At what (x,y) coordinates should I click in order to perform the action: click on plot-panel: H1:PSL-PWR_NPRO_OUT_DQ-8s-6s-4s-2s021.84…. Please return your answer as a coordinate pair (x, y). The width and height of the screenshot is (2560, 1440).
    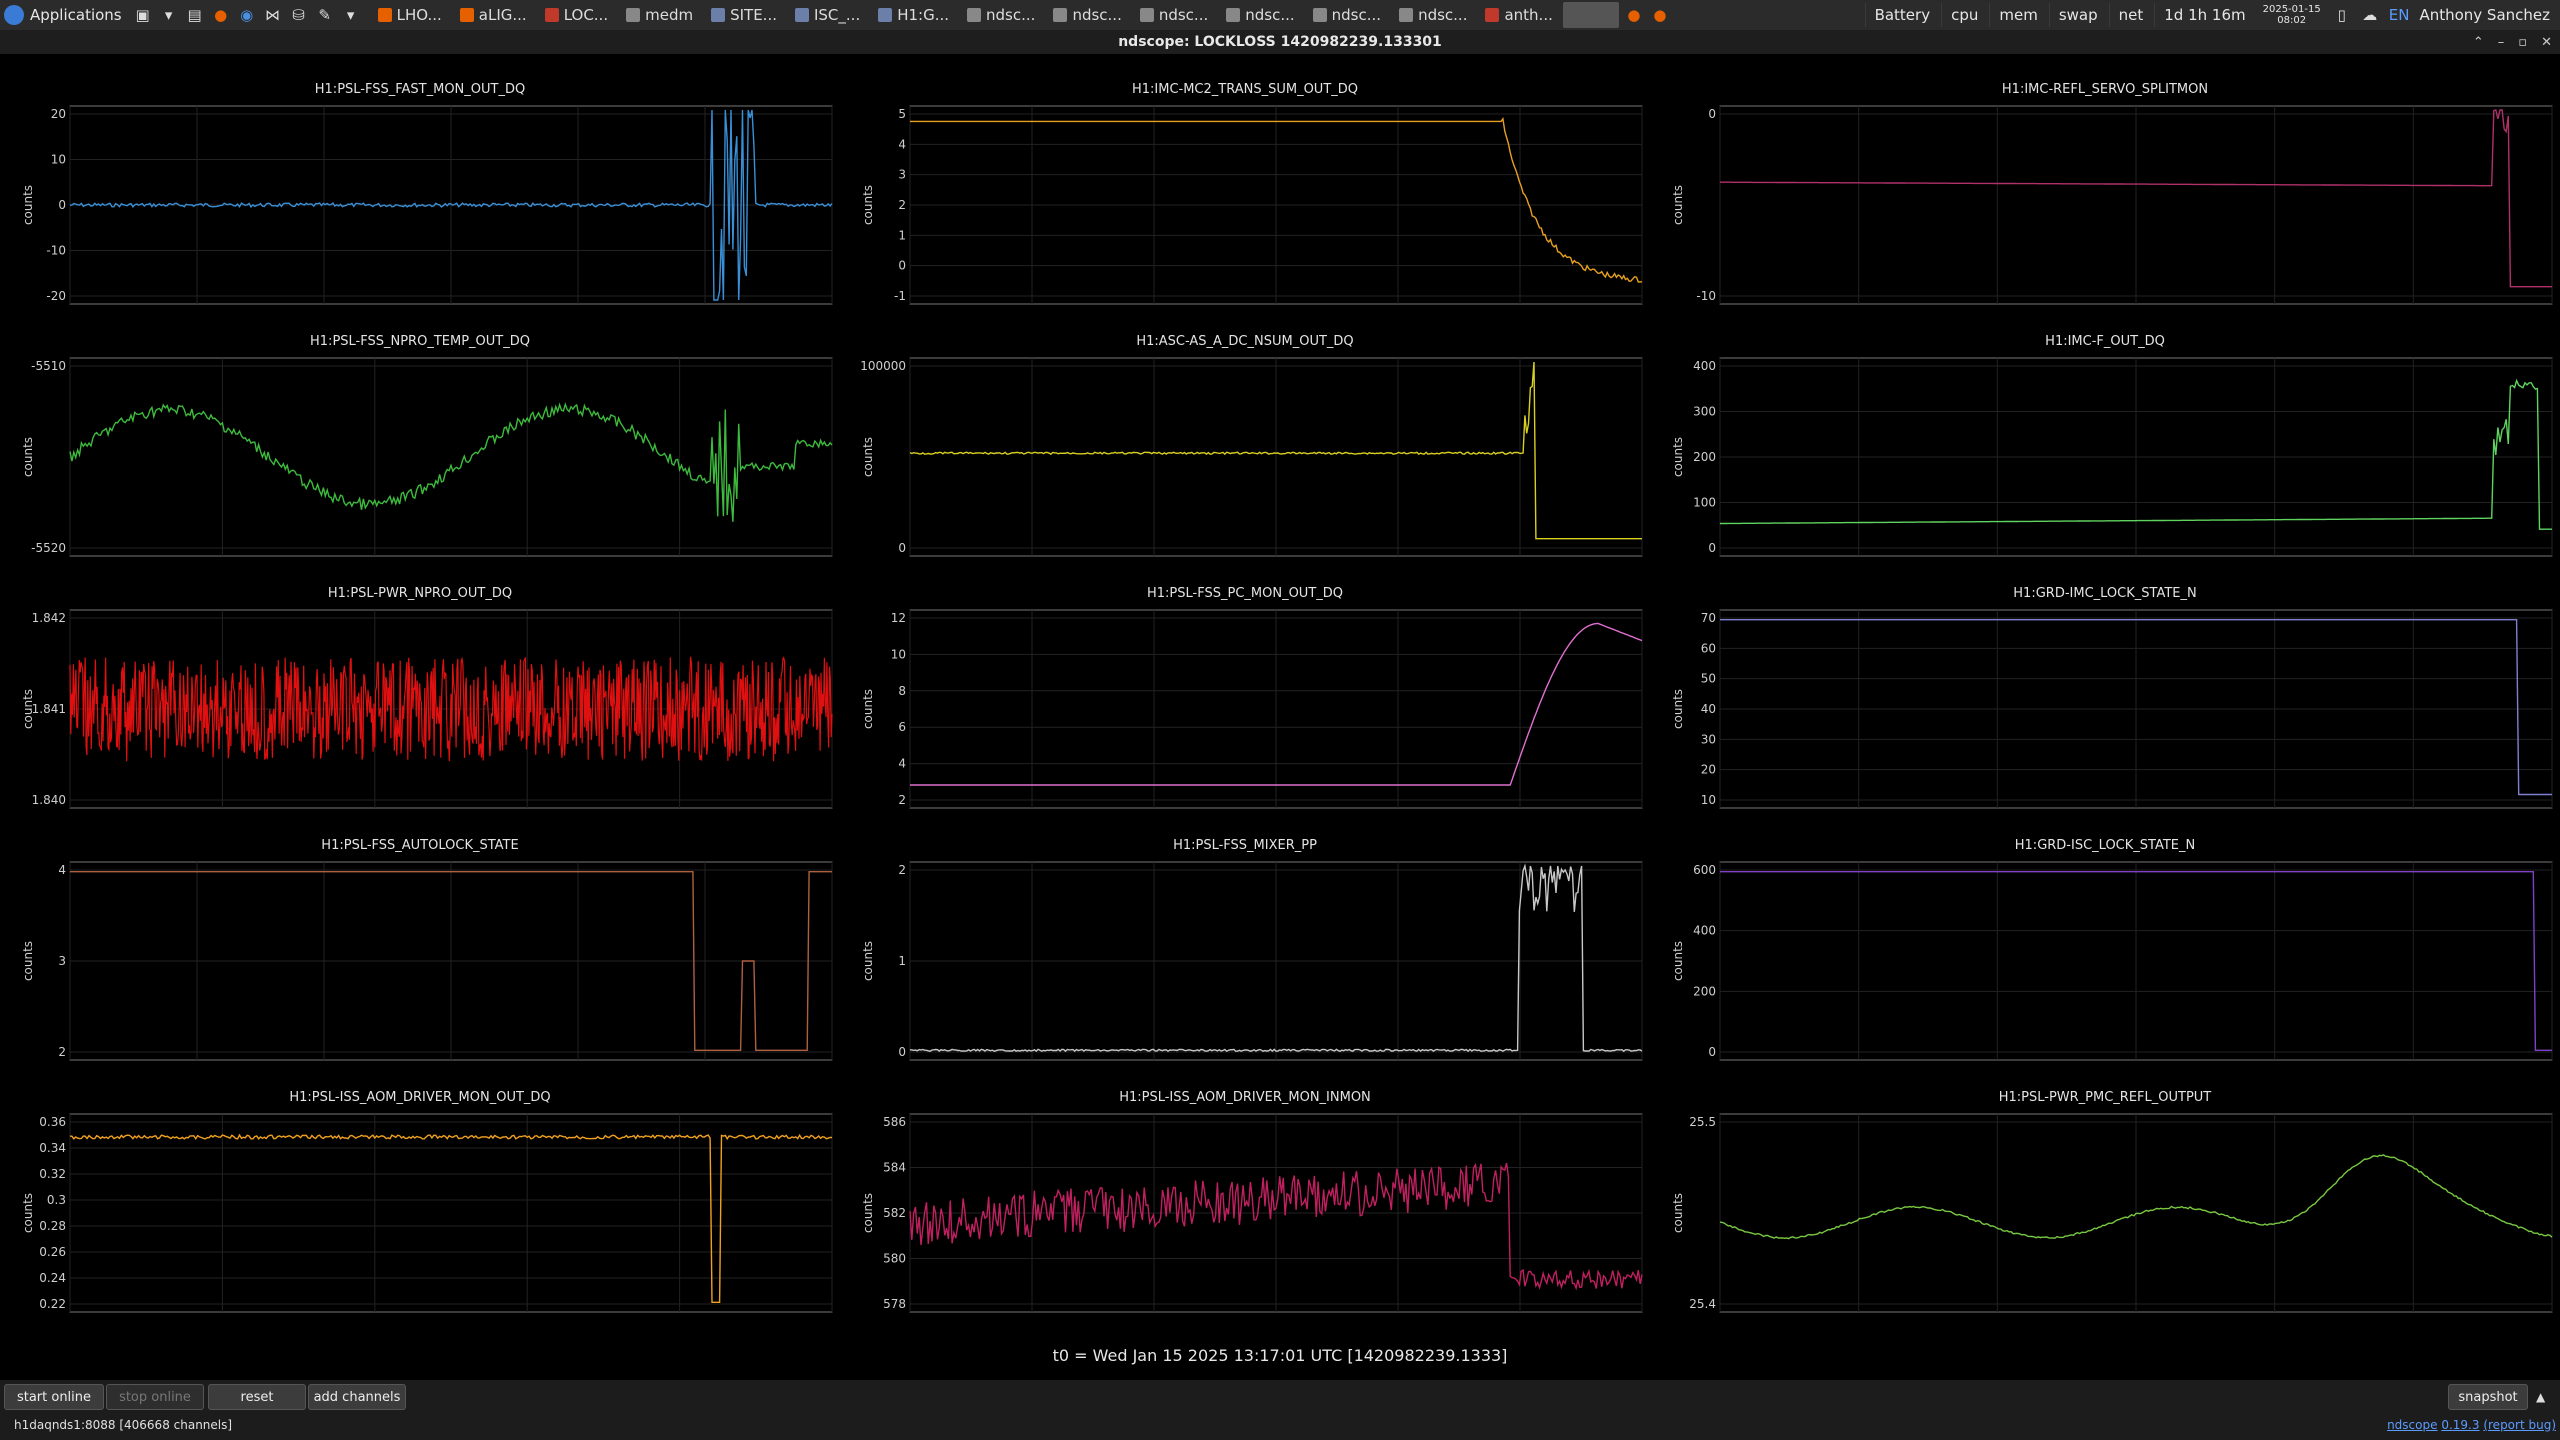
    Looking at the image, I should click on (420, 686).